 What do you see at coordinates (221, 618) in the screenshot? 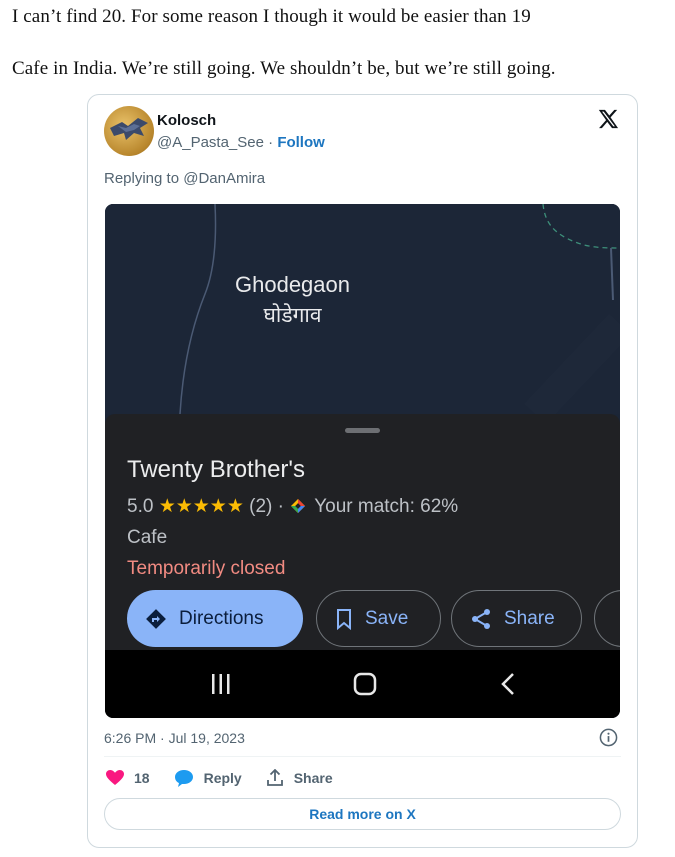
I see `directions-label: Directions` at bounding box center [221, 618].